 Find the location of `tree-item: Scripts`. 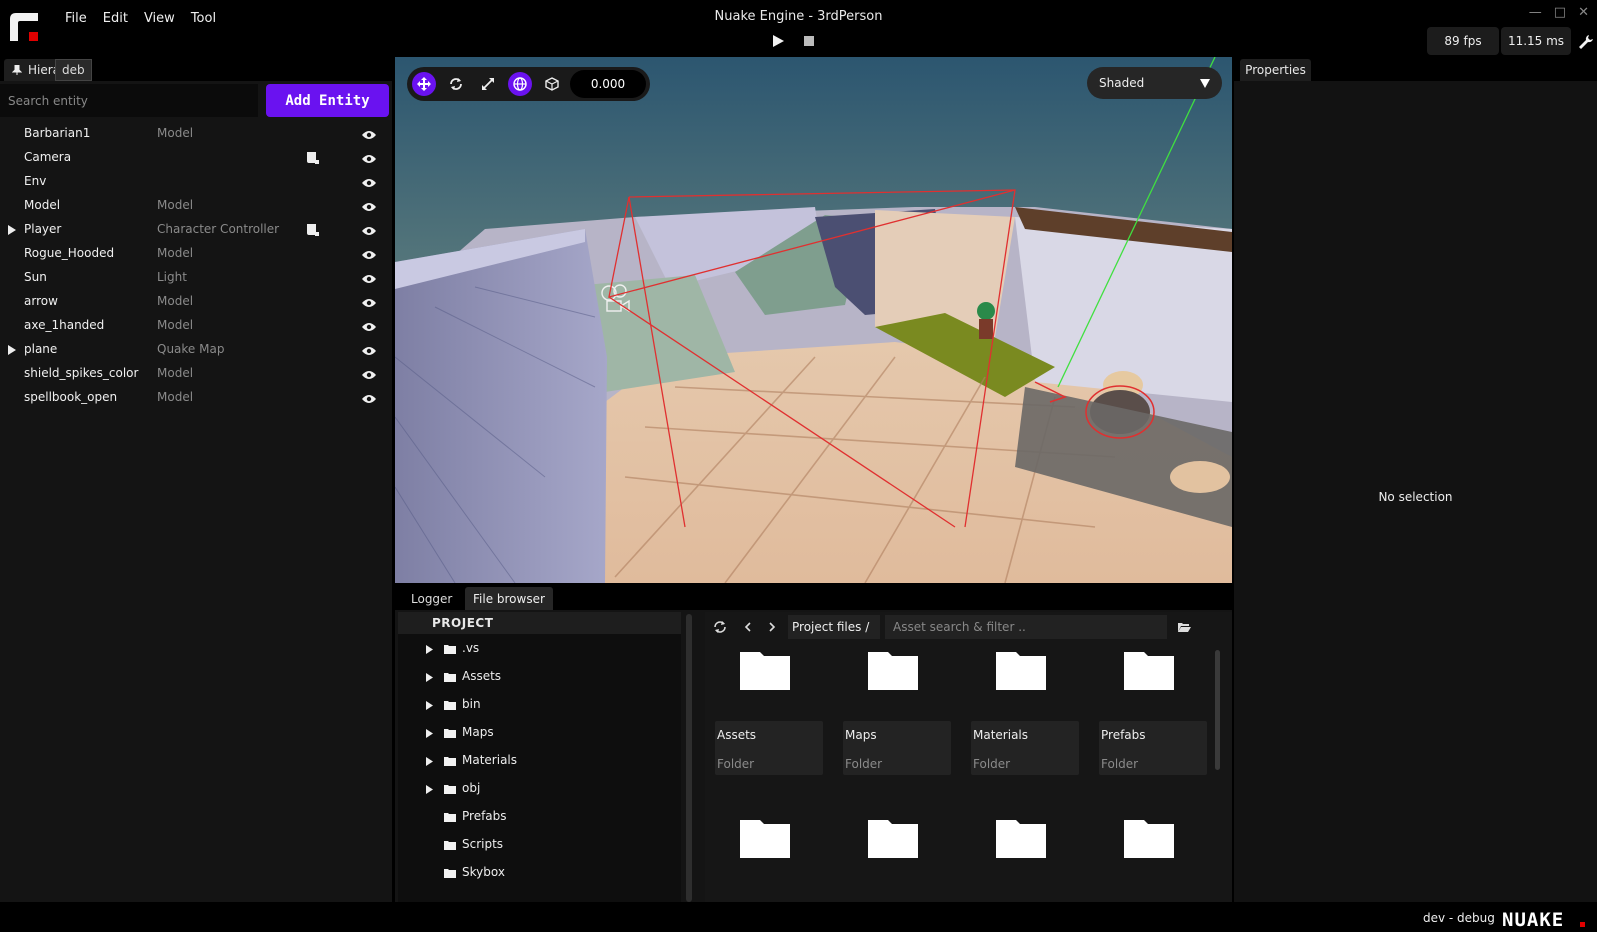

tree-item: Scripts is located at coordinates (539, 844).